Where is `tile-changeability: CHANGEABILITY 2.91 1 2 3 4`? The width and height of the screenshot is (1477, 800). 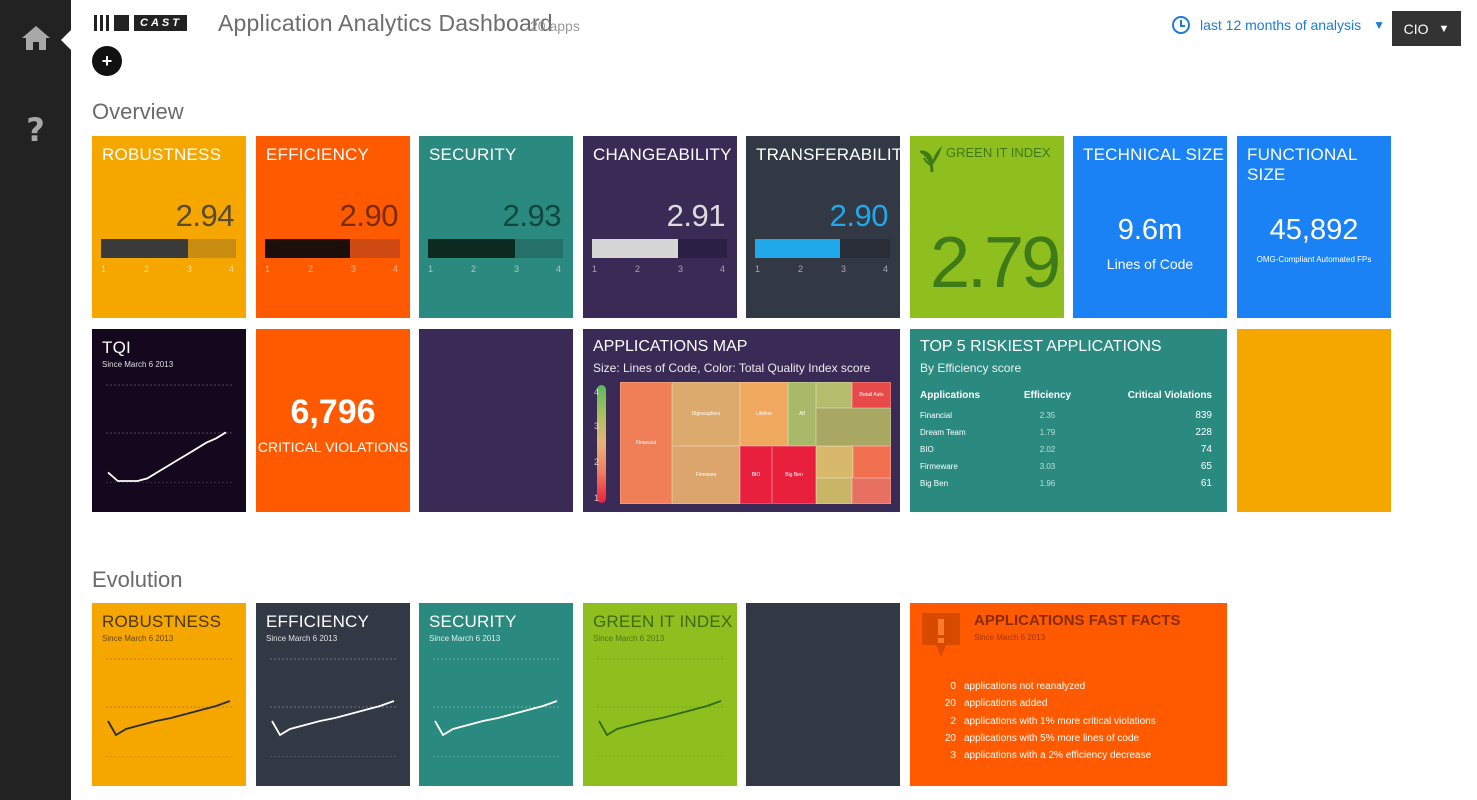 tile-changeability: CHANGEABILITY 2.91 1 2 3 4 is located at coordinates (660, 227).